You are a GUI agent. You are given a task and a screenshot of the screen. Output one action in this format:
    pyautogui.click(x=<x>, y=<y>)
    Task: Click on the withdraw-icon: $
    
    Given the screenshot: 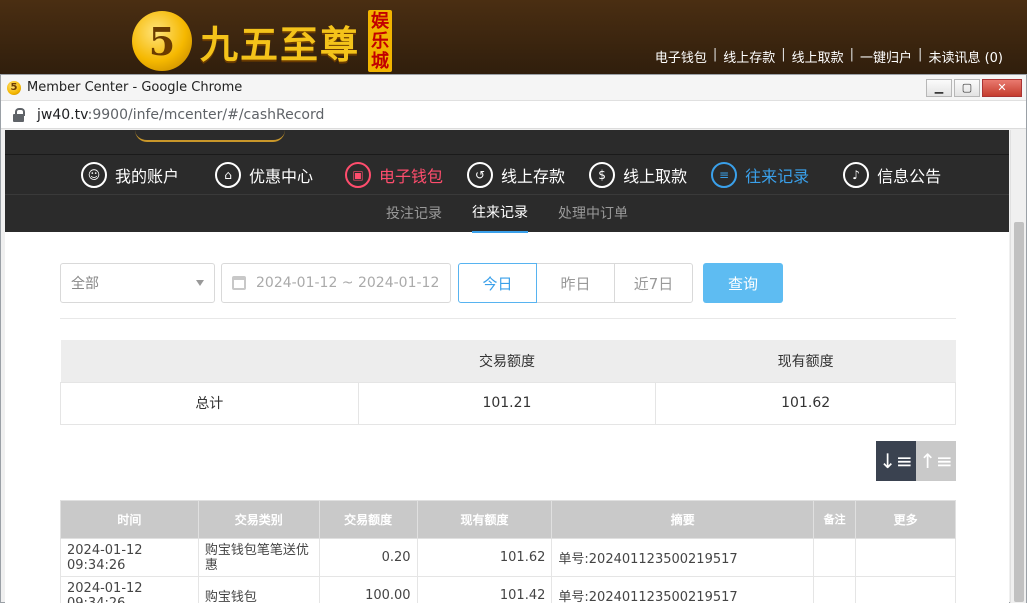 What is the action you would take?
    pyautogui.click(x=602, y=174)
    